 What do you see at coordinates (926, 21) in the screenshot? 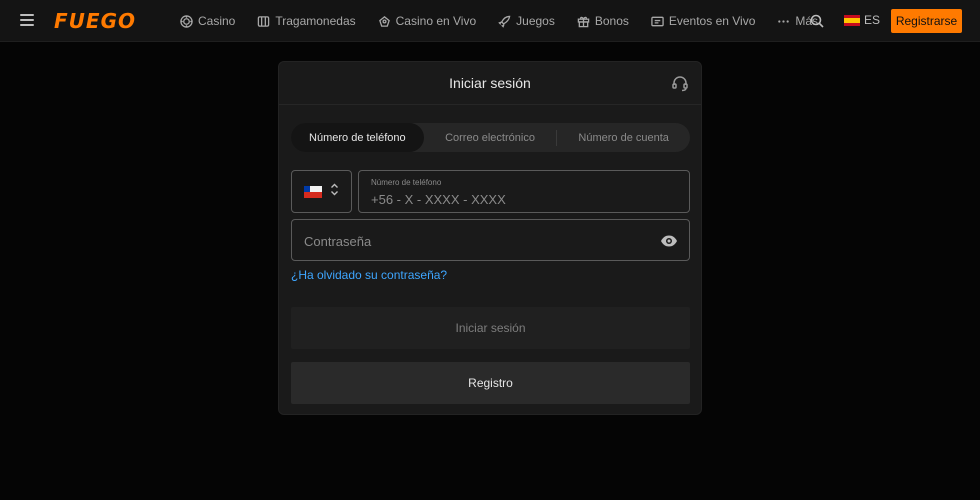
I see `register-button: Registrarse` at bounding box center [926, 21].